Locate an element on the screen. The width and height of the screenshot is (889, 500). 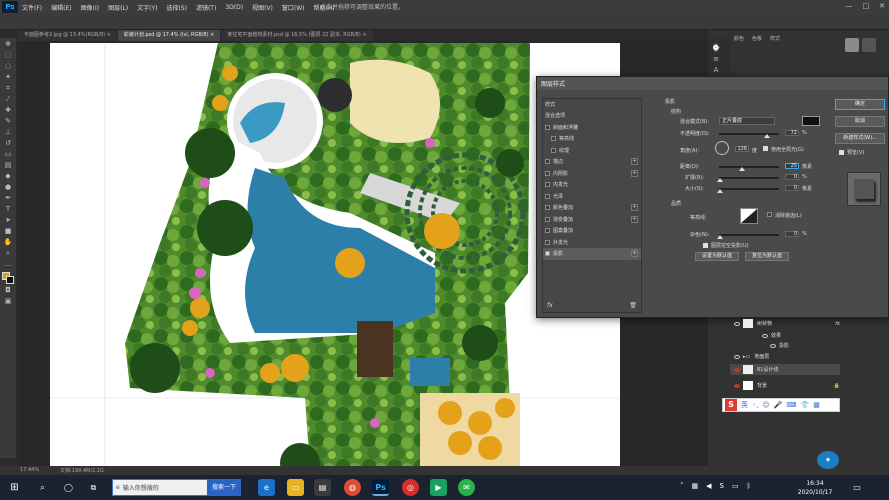
distance-slider is located at coordinates (749, 167).